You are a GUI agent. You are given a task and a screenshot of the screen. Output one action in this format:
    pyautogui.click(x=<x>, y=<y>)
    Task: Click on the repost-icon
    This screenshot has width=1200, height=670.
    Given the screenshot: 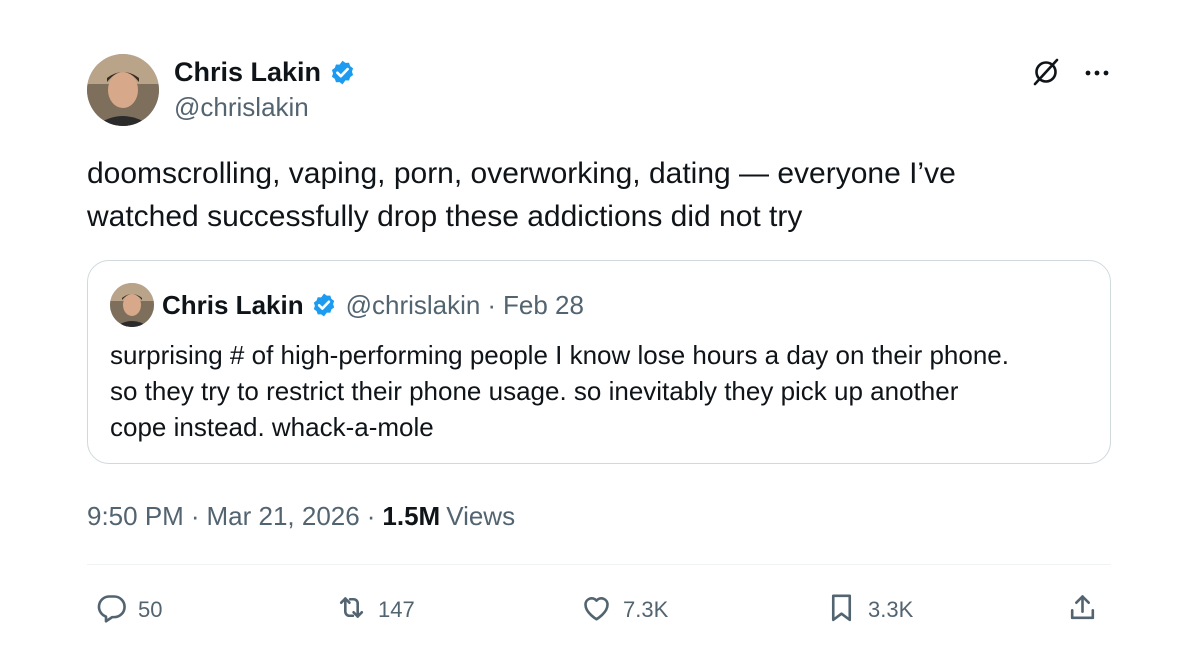 What is the action you would take?
    pyautogui.click(x=351, y=610)
    